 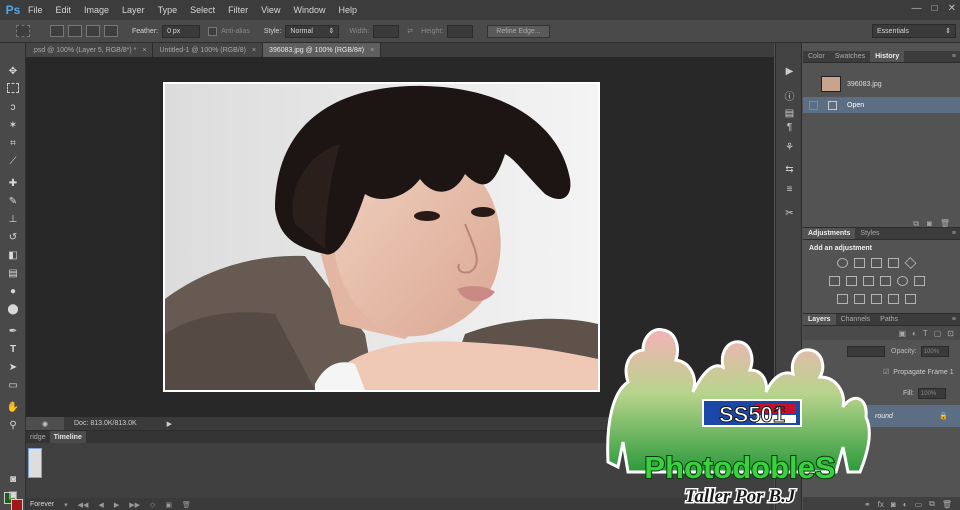 What do you see at coordinates (13, 126) in the screenshot?
I see `magic-wand-icon: ✶` at bounding box center [13, 126].